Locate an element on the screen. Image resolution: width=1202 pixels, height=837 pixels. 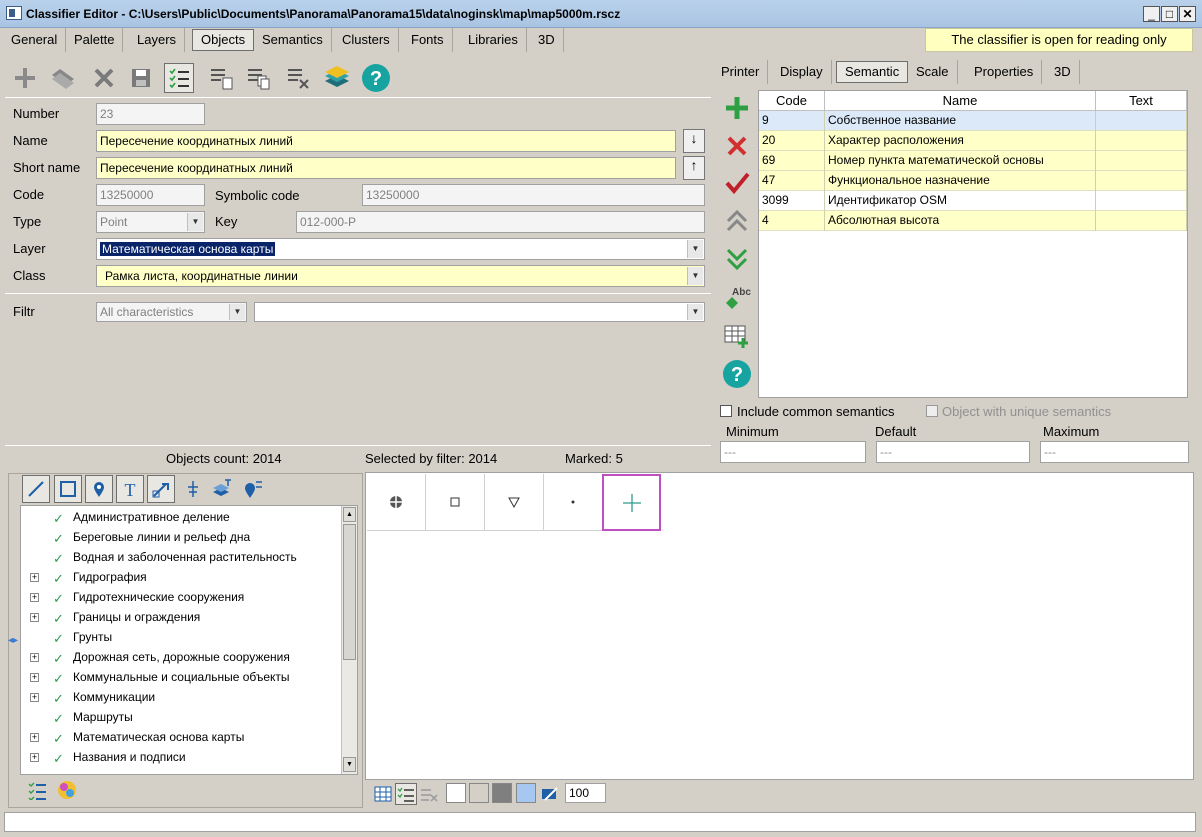
include-common-checkbox is located at coordinates (726, 411).